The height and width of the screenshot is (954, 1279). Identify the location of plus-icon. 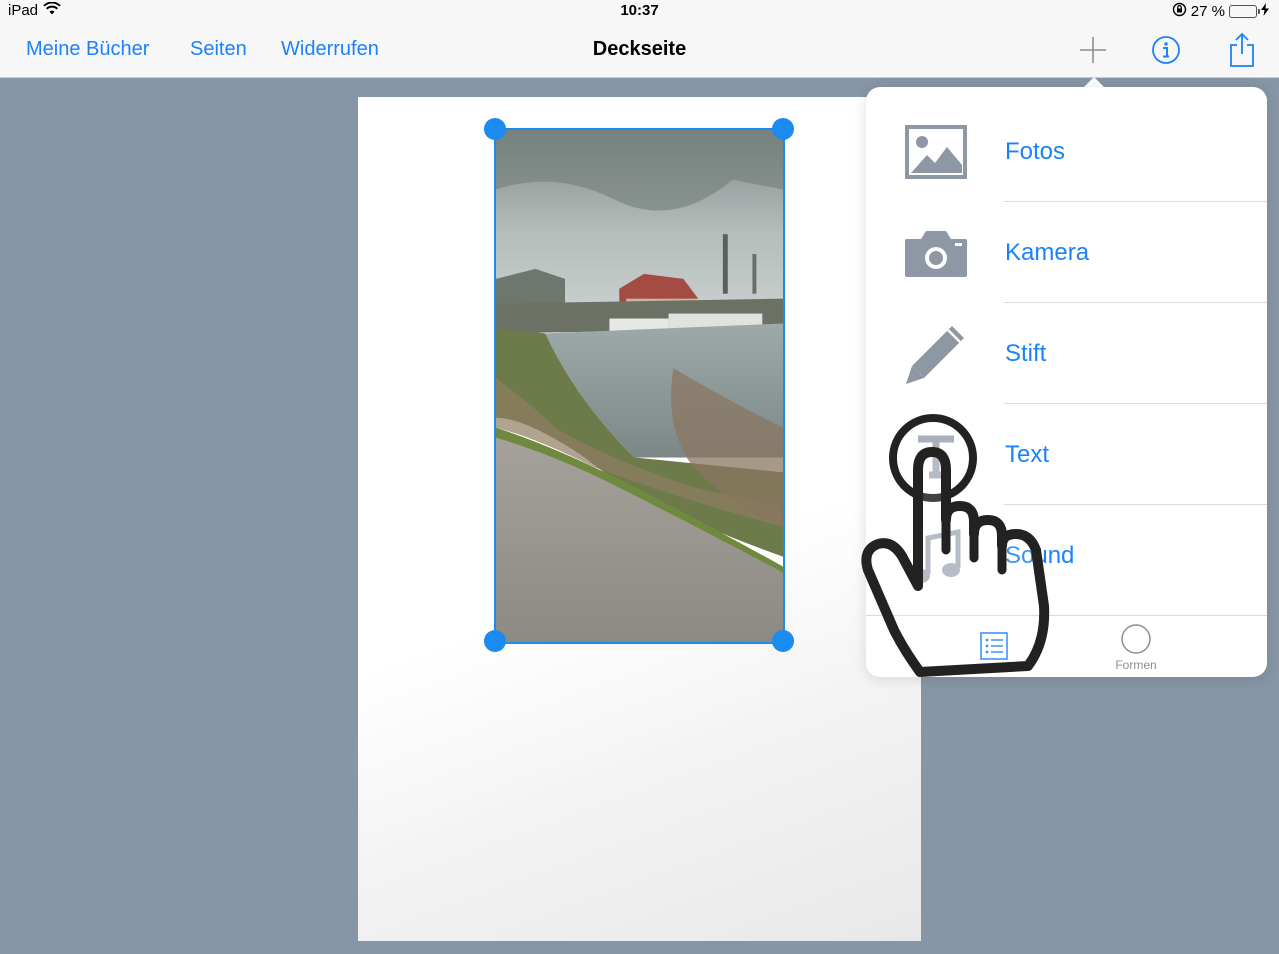
(1093, 50).